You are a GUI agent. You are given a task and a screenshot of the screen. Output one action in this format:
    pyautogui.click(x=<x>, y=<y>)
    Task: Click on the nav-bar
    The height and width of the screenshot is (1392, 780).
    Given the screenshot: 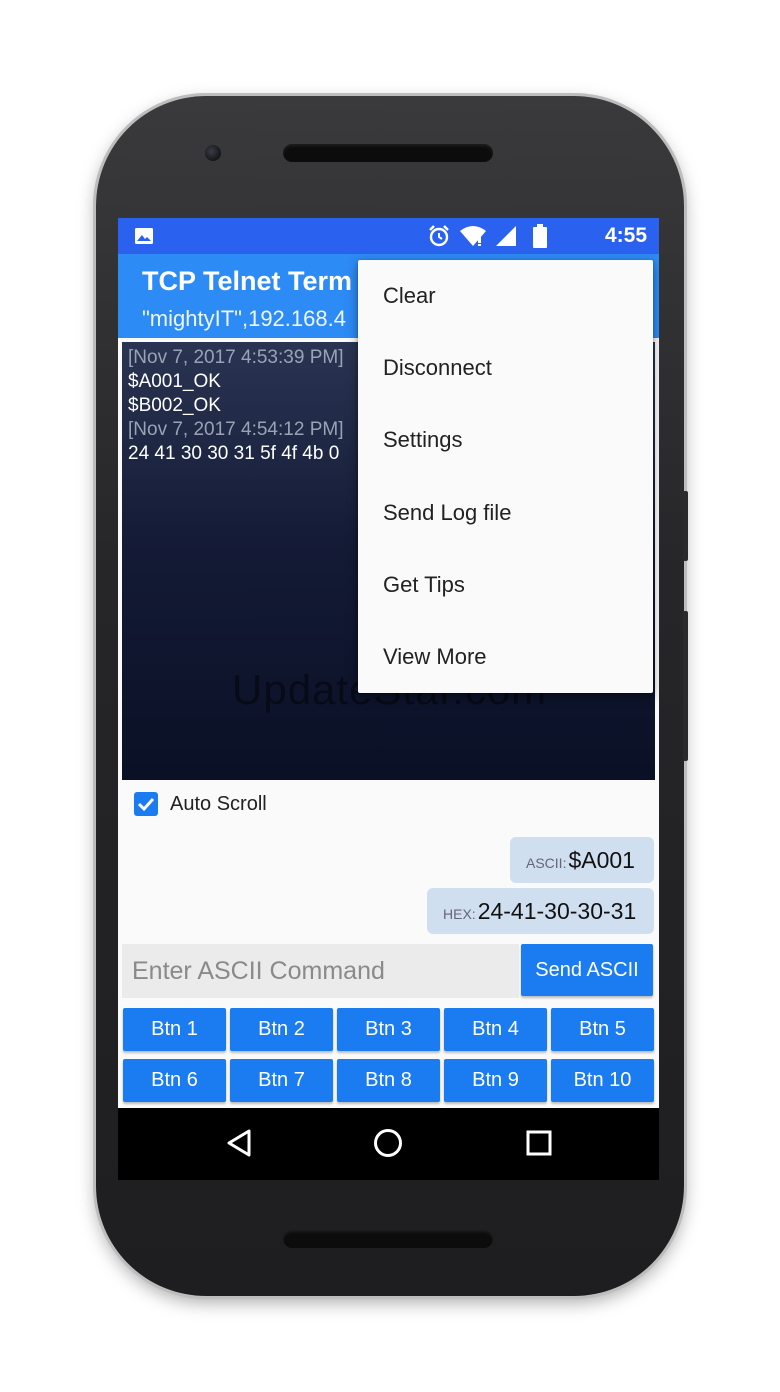 What is the action you would take?
    pyautogui.click(x=388, y=1144)
    